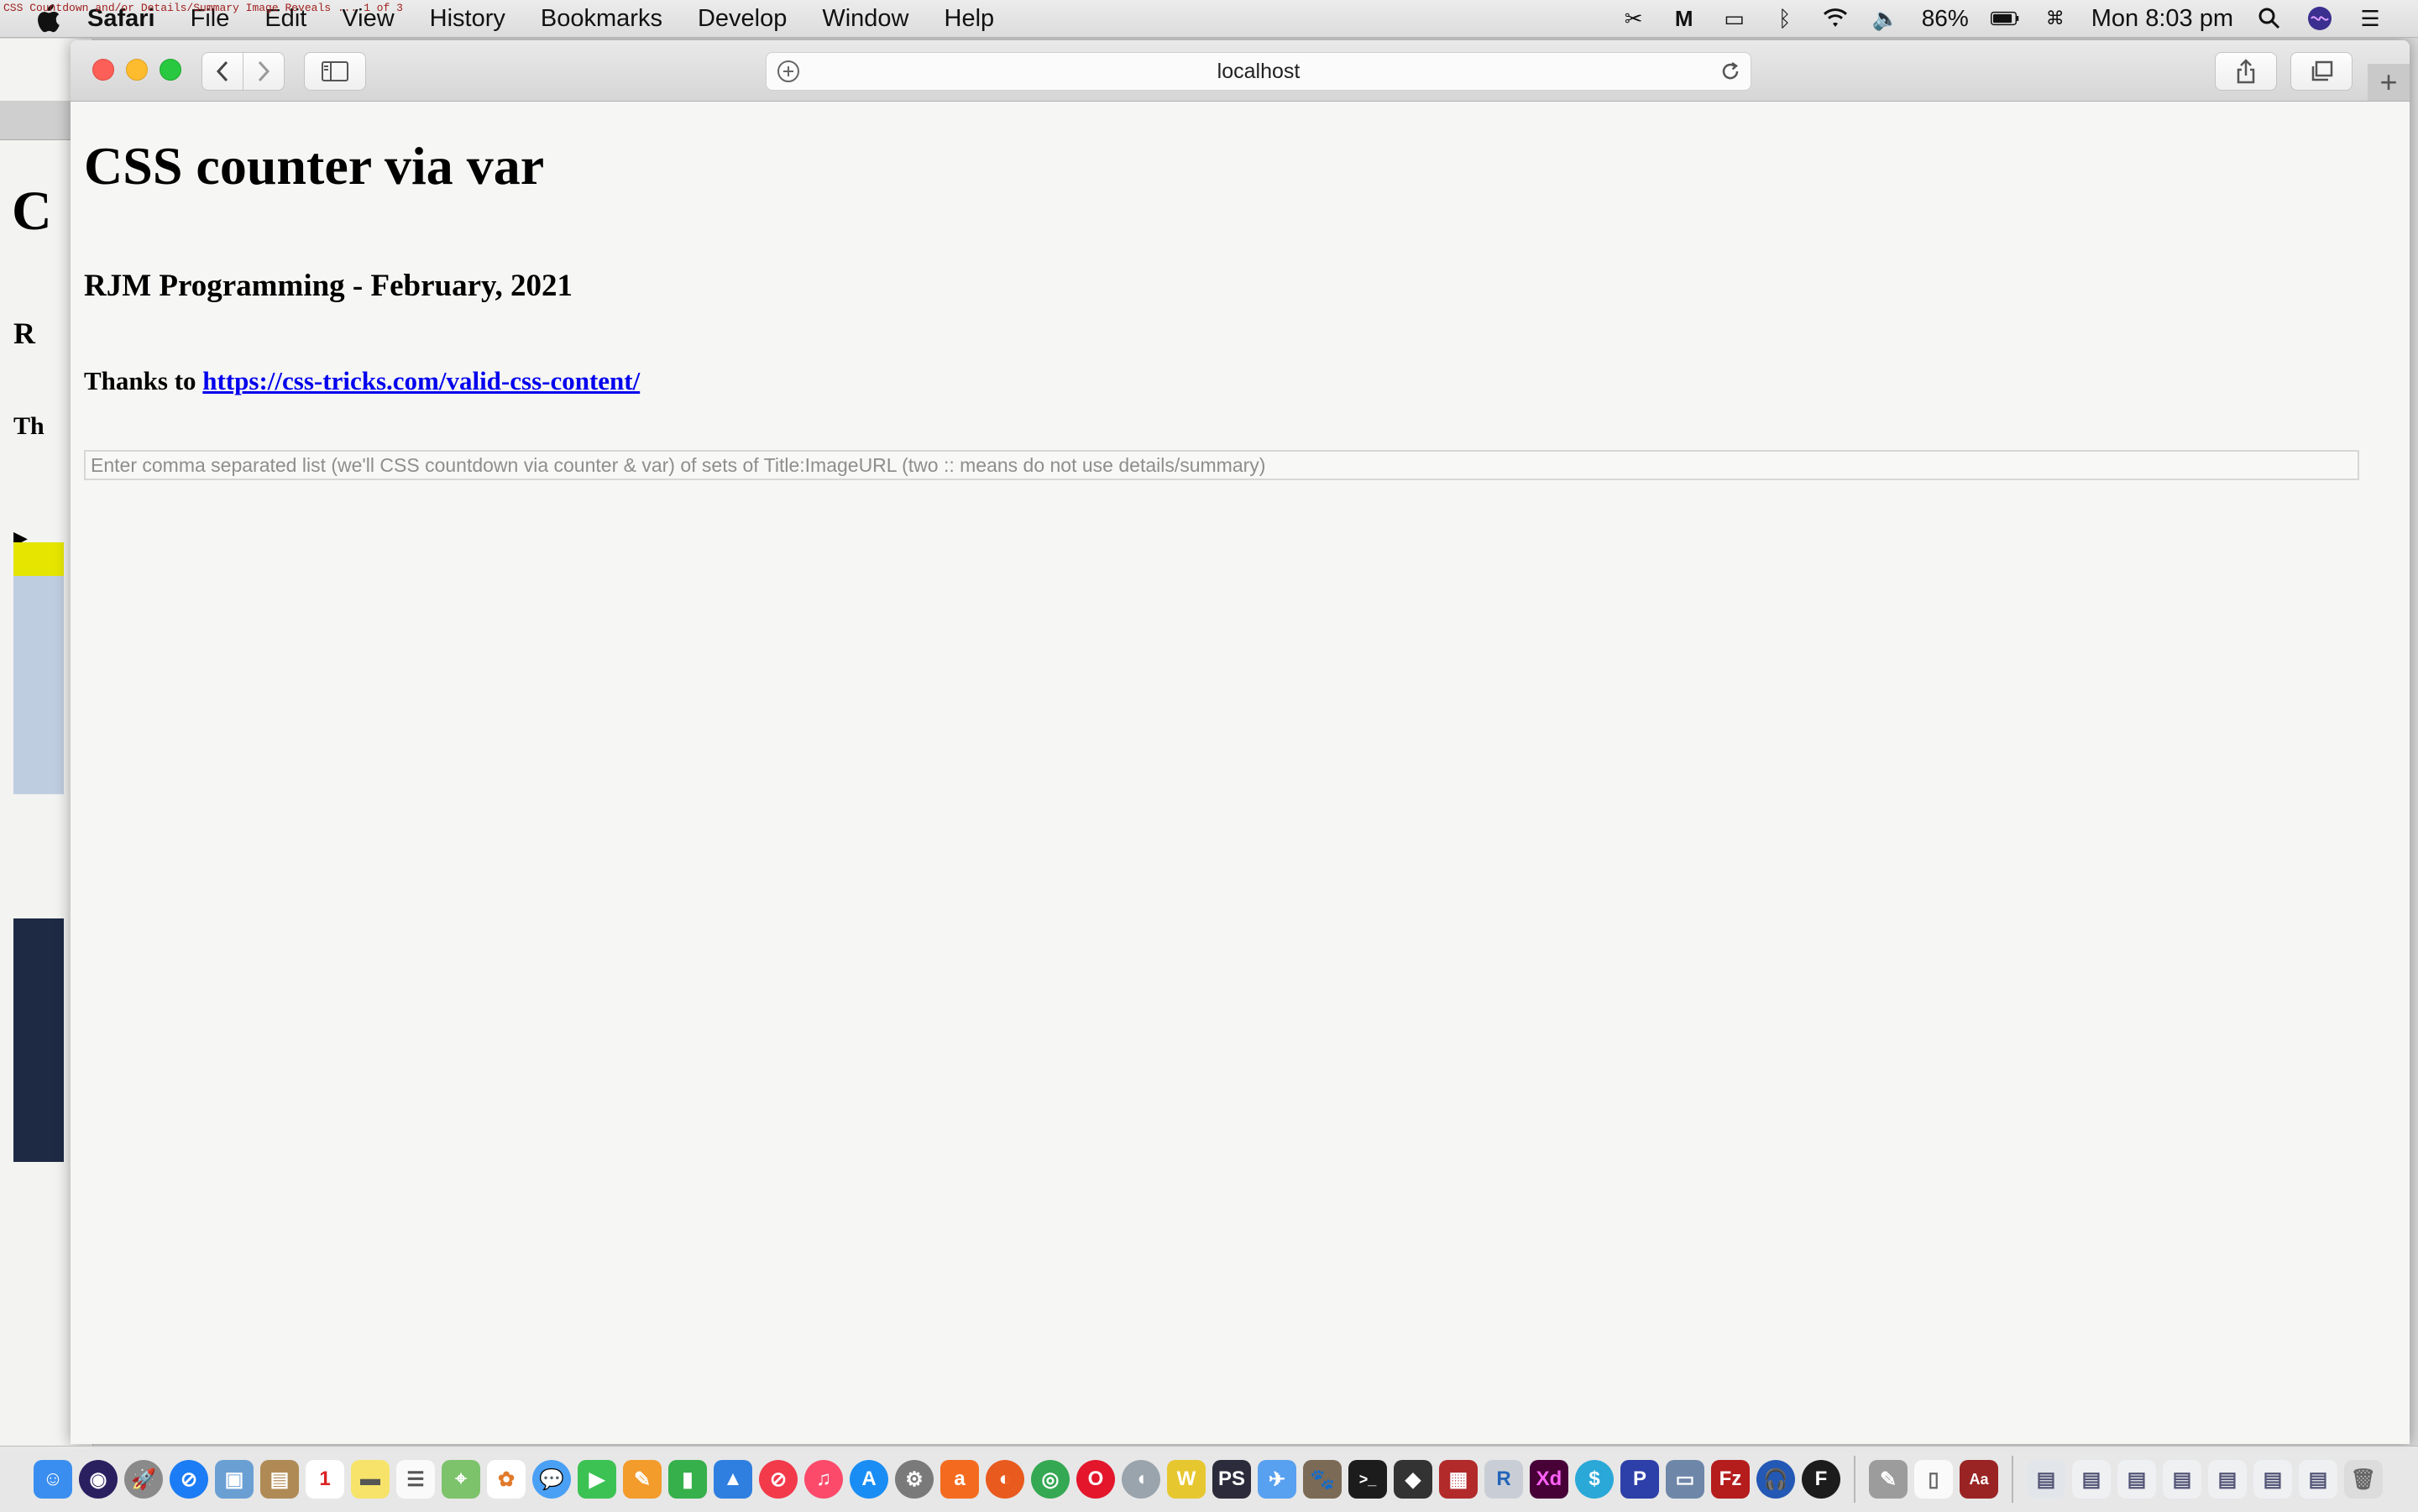  I want to click on script-editor-icon: ✎, so click(1888, 1479).